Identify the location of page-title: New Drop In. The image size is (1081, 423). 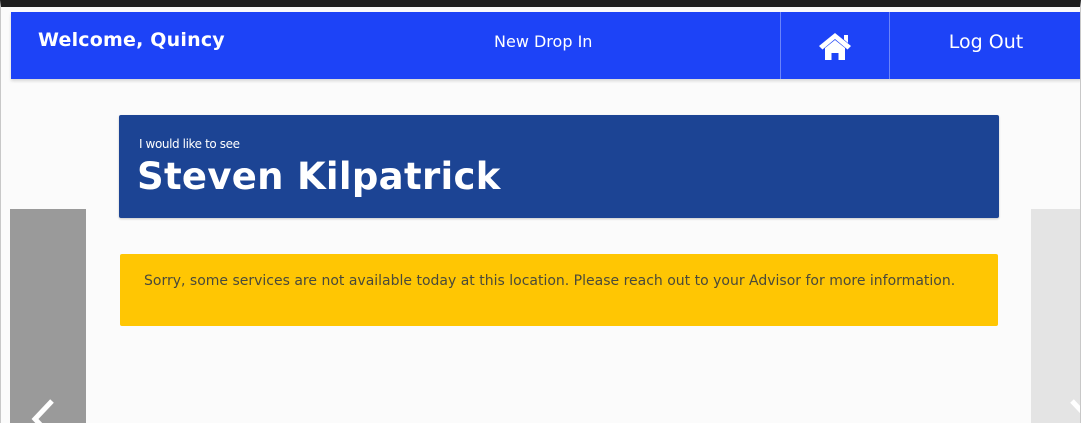
(543, 41).